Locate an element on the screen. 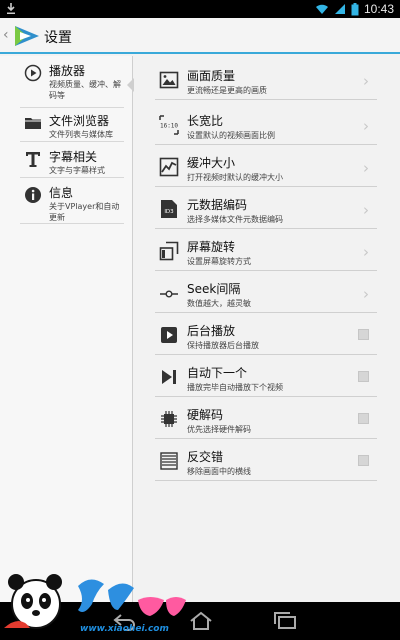  battery-icon is located at coordinates (355, 8).